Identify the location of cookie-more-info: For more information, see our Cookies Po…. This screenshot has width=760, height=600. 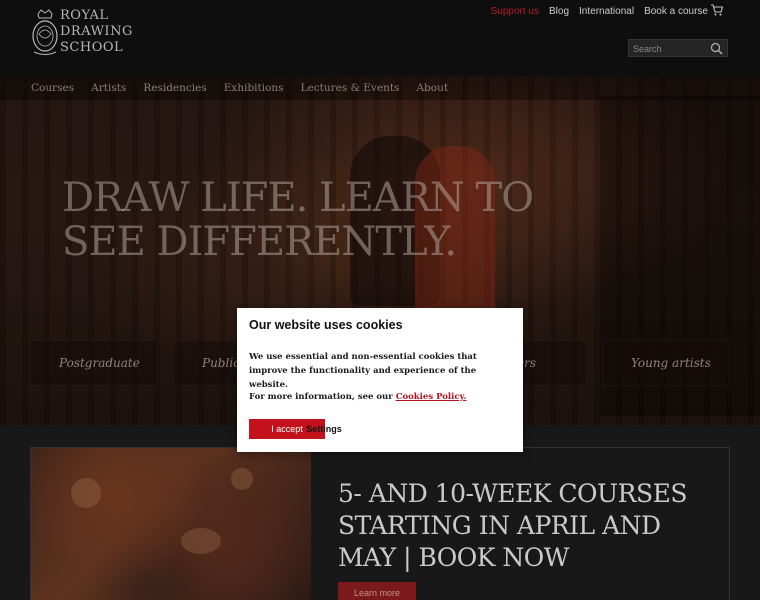
(357, 397).